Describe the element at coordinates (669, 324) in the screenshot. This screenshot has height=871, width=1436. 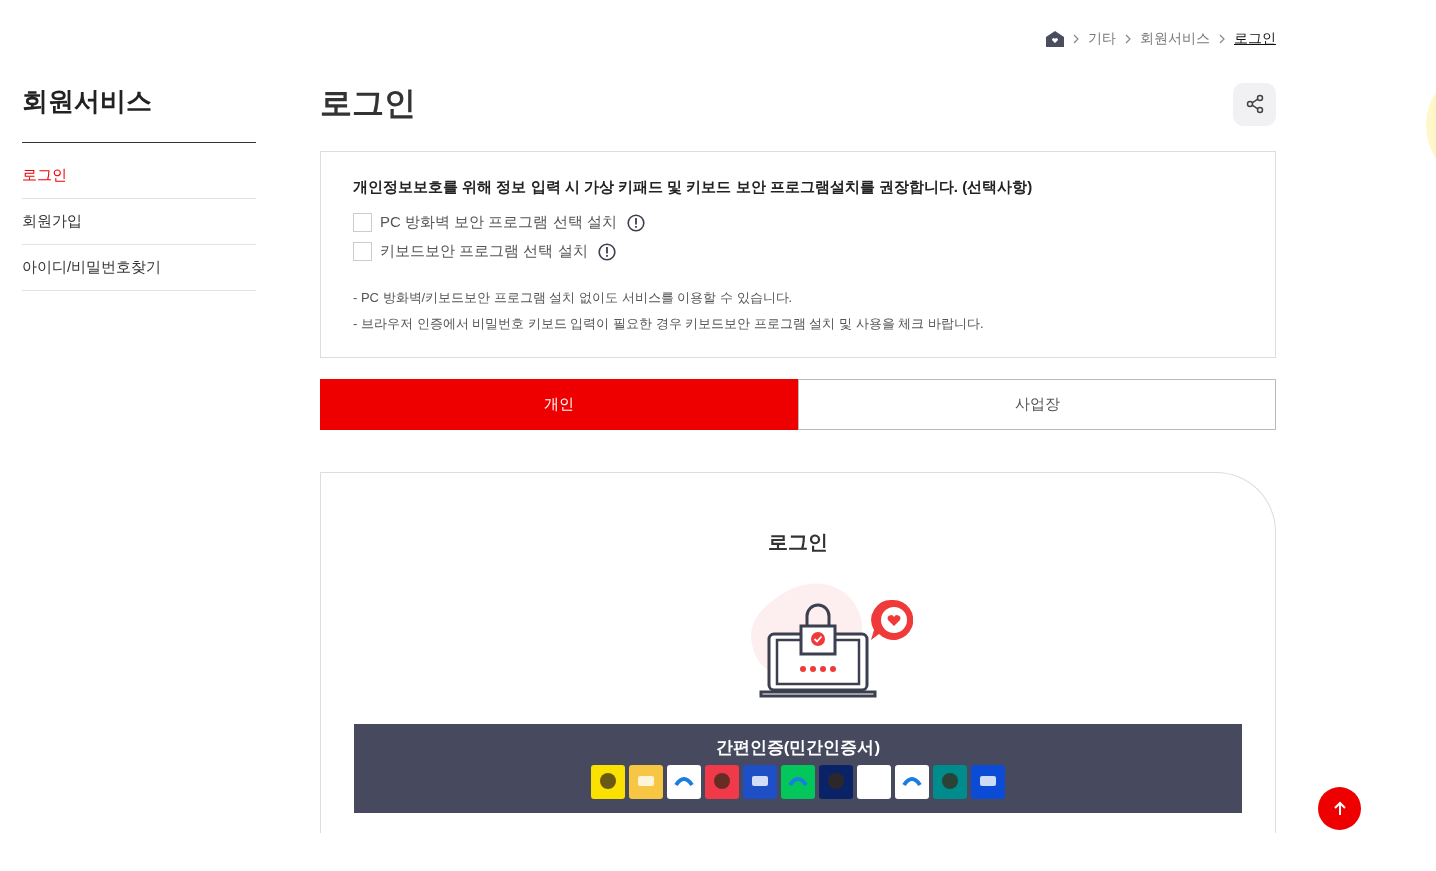
I see `note-text: - 브라우저 인증에서 비밀번호 키보드 입력이 필요한 경우 키보드보안 프로그램 설치 및 사용을 체크 바랍니다.` at that location.